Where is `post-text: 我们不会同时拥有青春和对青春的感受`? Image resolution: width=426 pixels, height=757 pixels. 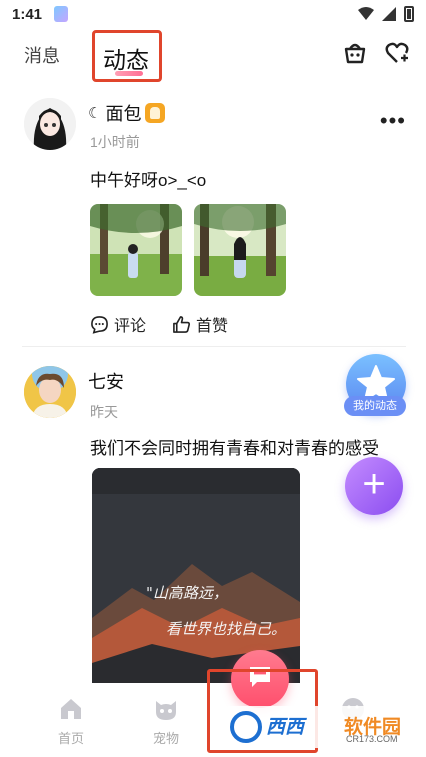 post-text: 我们不会同时拥有青春和对青春的感受 is located at coordinates (234, 448).